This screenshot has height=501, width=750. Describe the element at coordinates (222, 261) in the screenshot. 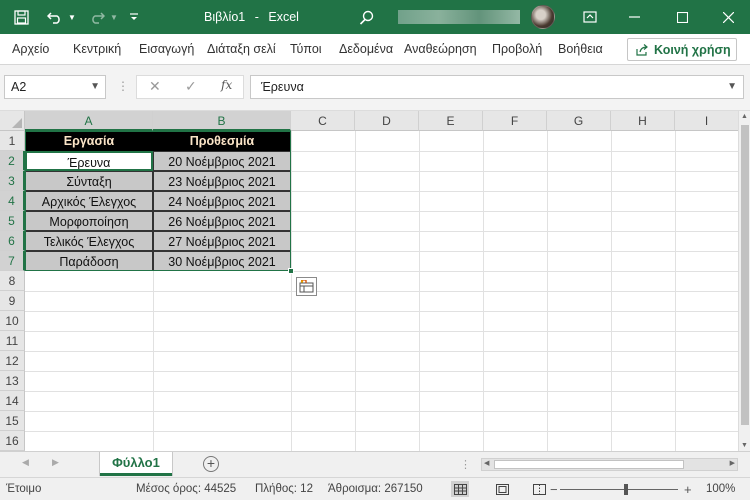

I see `cell-b7: 30 Νοέμβριος 2021` at that location.